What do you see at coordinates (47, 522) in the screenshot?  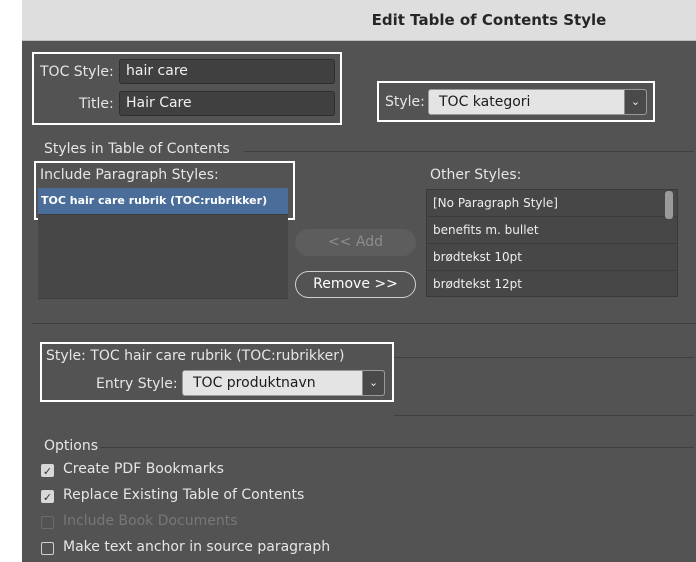 I see `include-book-documents-checkbox` at bounding box center [47, 522].